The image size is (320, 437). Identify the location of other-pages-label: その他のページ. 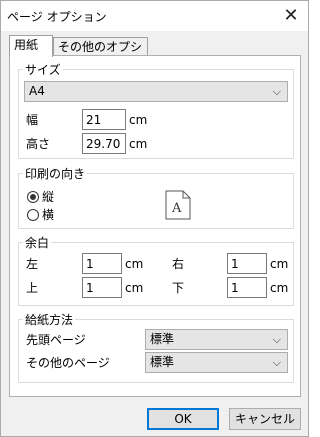
(68, 363).